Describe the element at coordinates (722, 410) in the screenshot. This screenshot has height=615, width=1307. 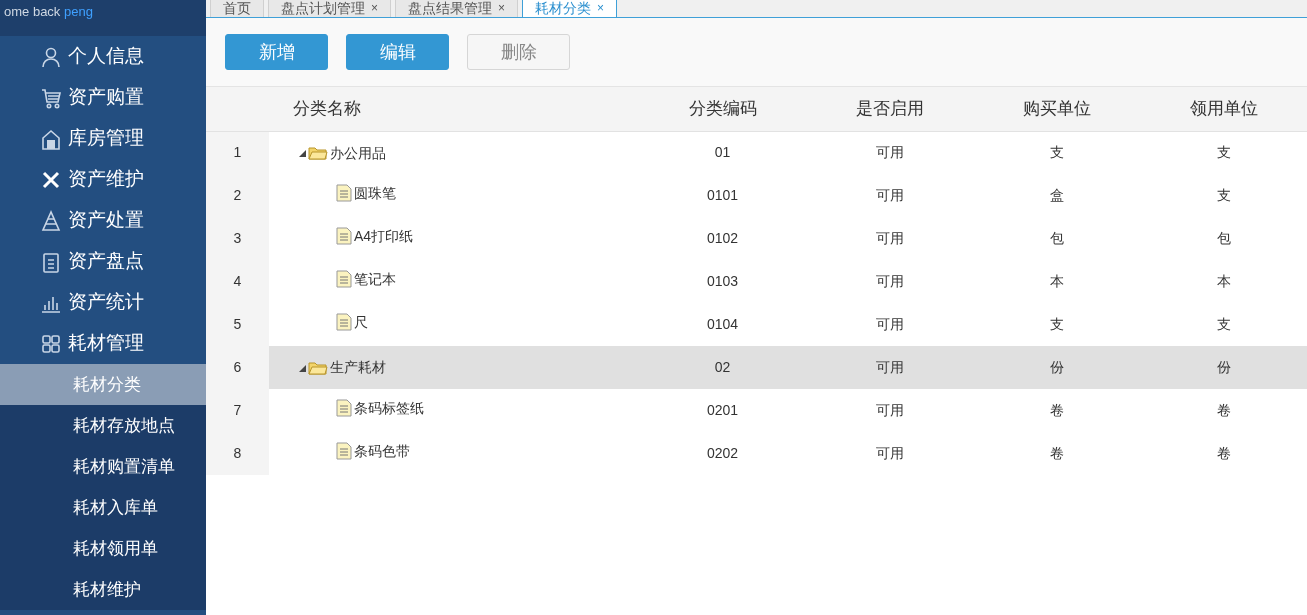
I see `table-cell: 0201` at that location.